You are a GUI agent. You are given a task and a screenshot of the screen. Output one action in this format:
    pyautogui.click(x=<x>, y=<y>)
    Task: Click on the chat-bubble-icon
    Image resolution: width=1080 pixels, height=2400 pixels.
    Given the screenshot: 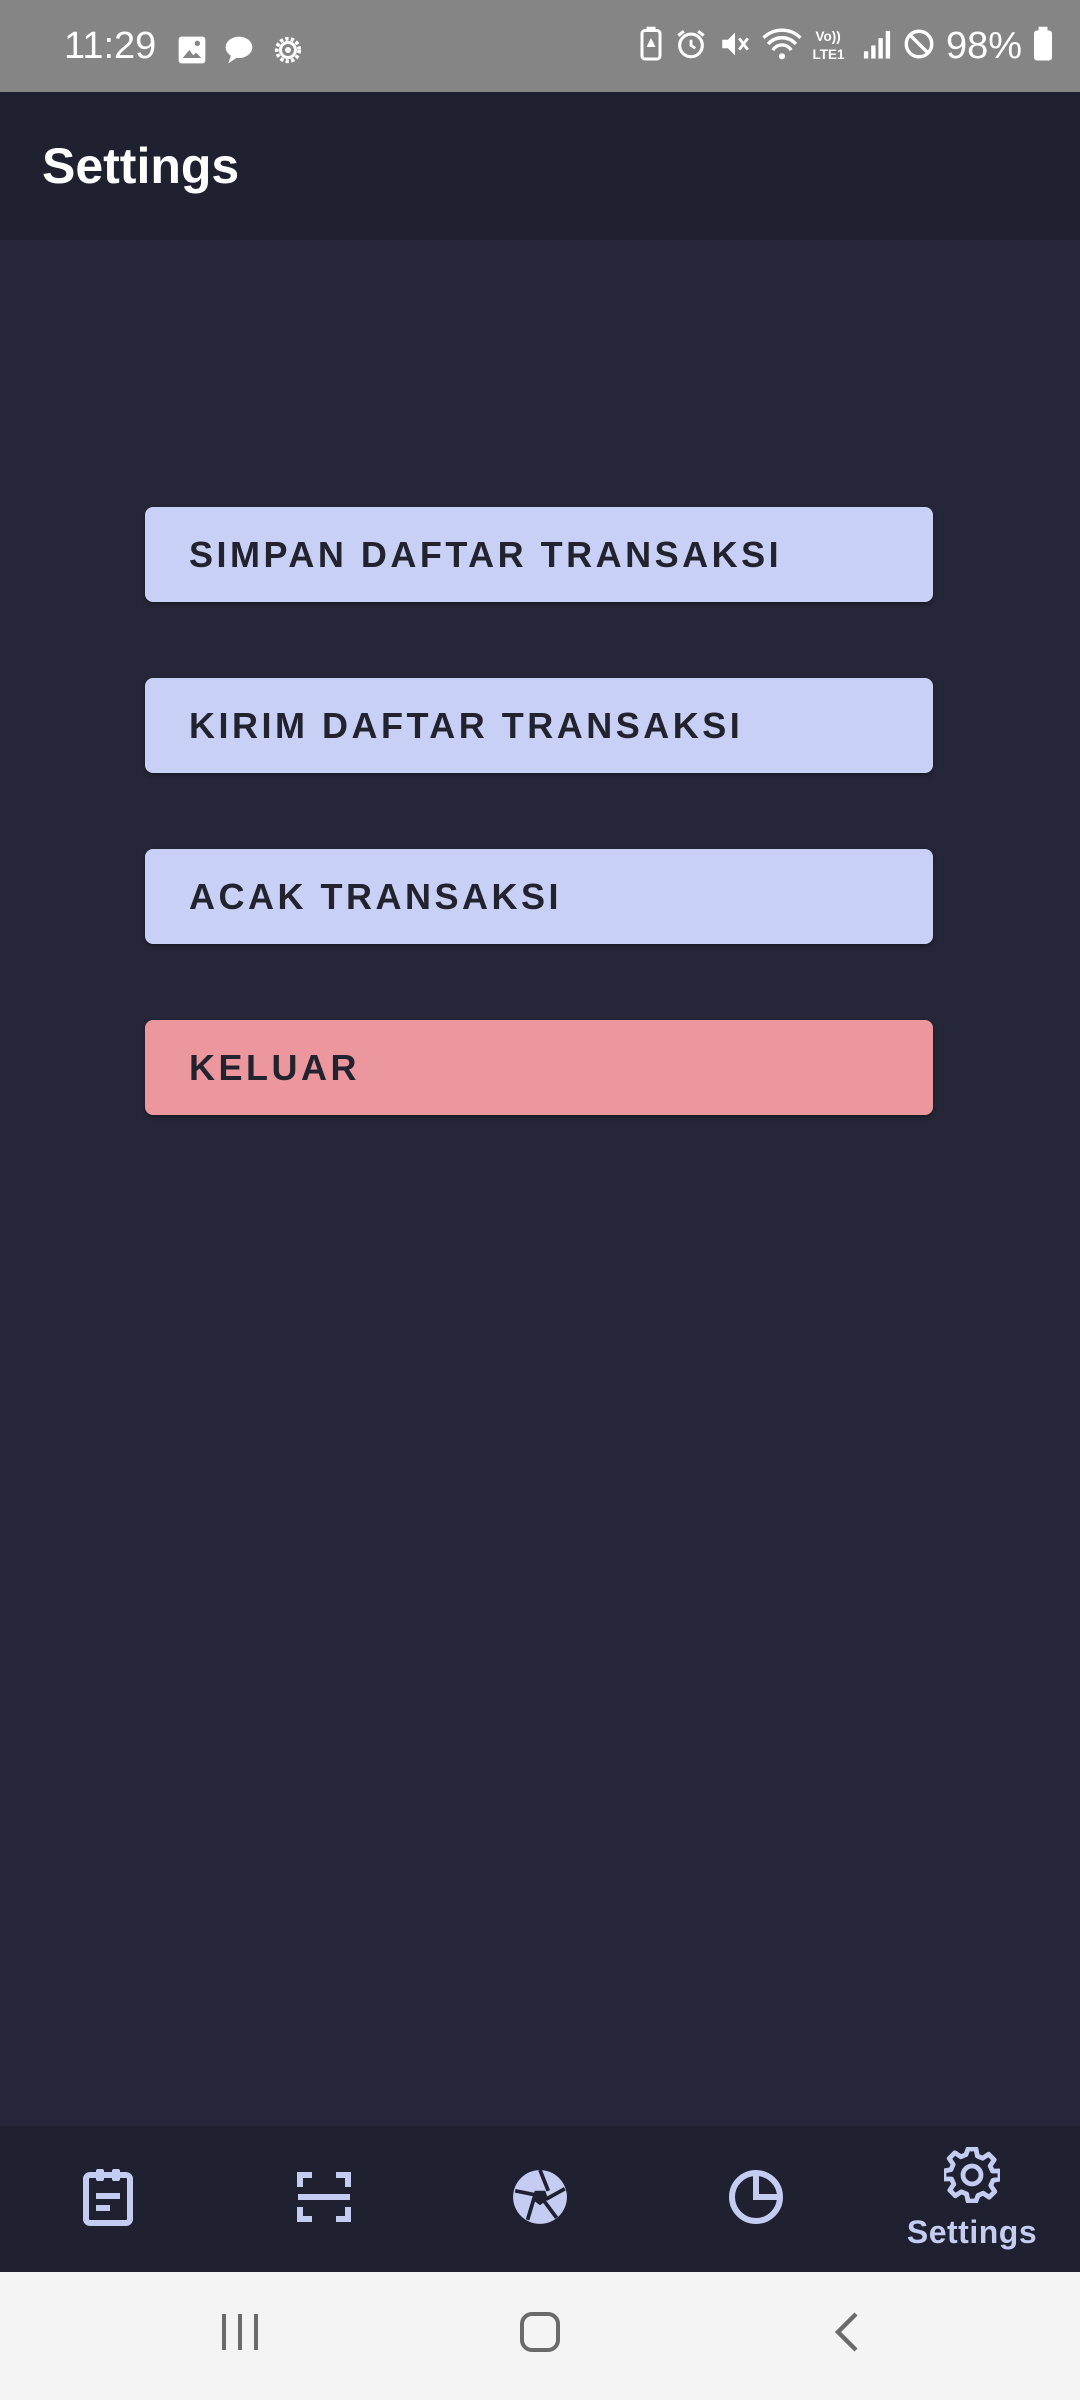 What is the action you would take?
    pyautogui.click(x=239, y=52)
    